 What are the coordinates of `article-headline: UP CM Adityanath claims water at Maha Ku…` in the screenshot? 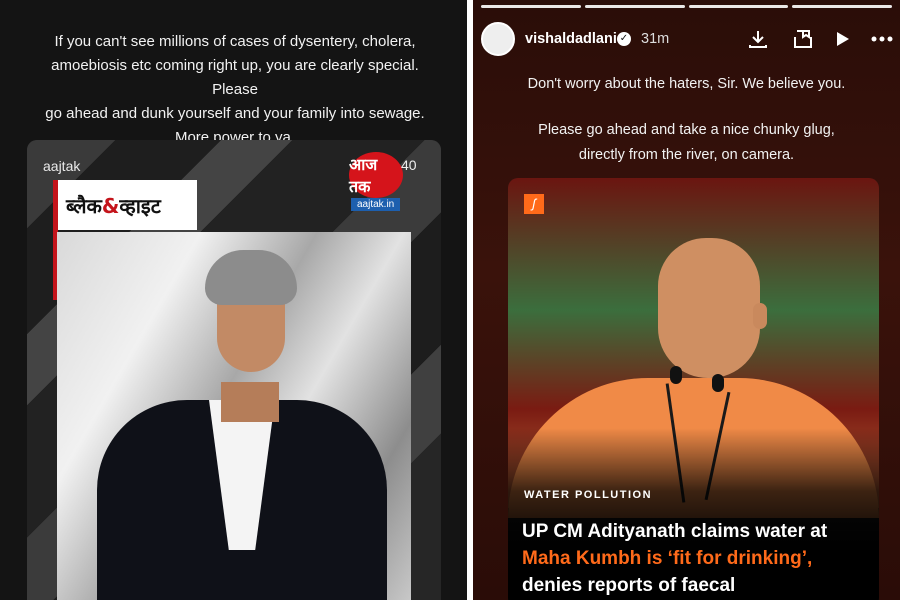 It's located at (697, 558).